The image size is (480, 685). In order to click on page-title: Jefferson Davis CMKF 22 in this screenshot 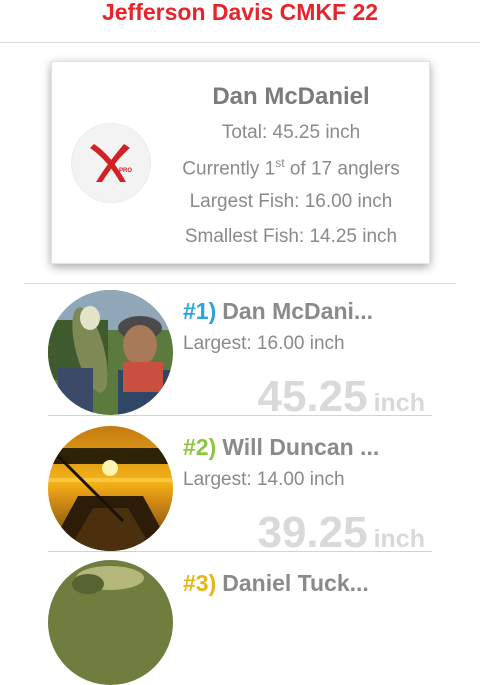, I will do `click(240, 12)`.